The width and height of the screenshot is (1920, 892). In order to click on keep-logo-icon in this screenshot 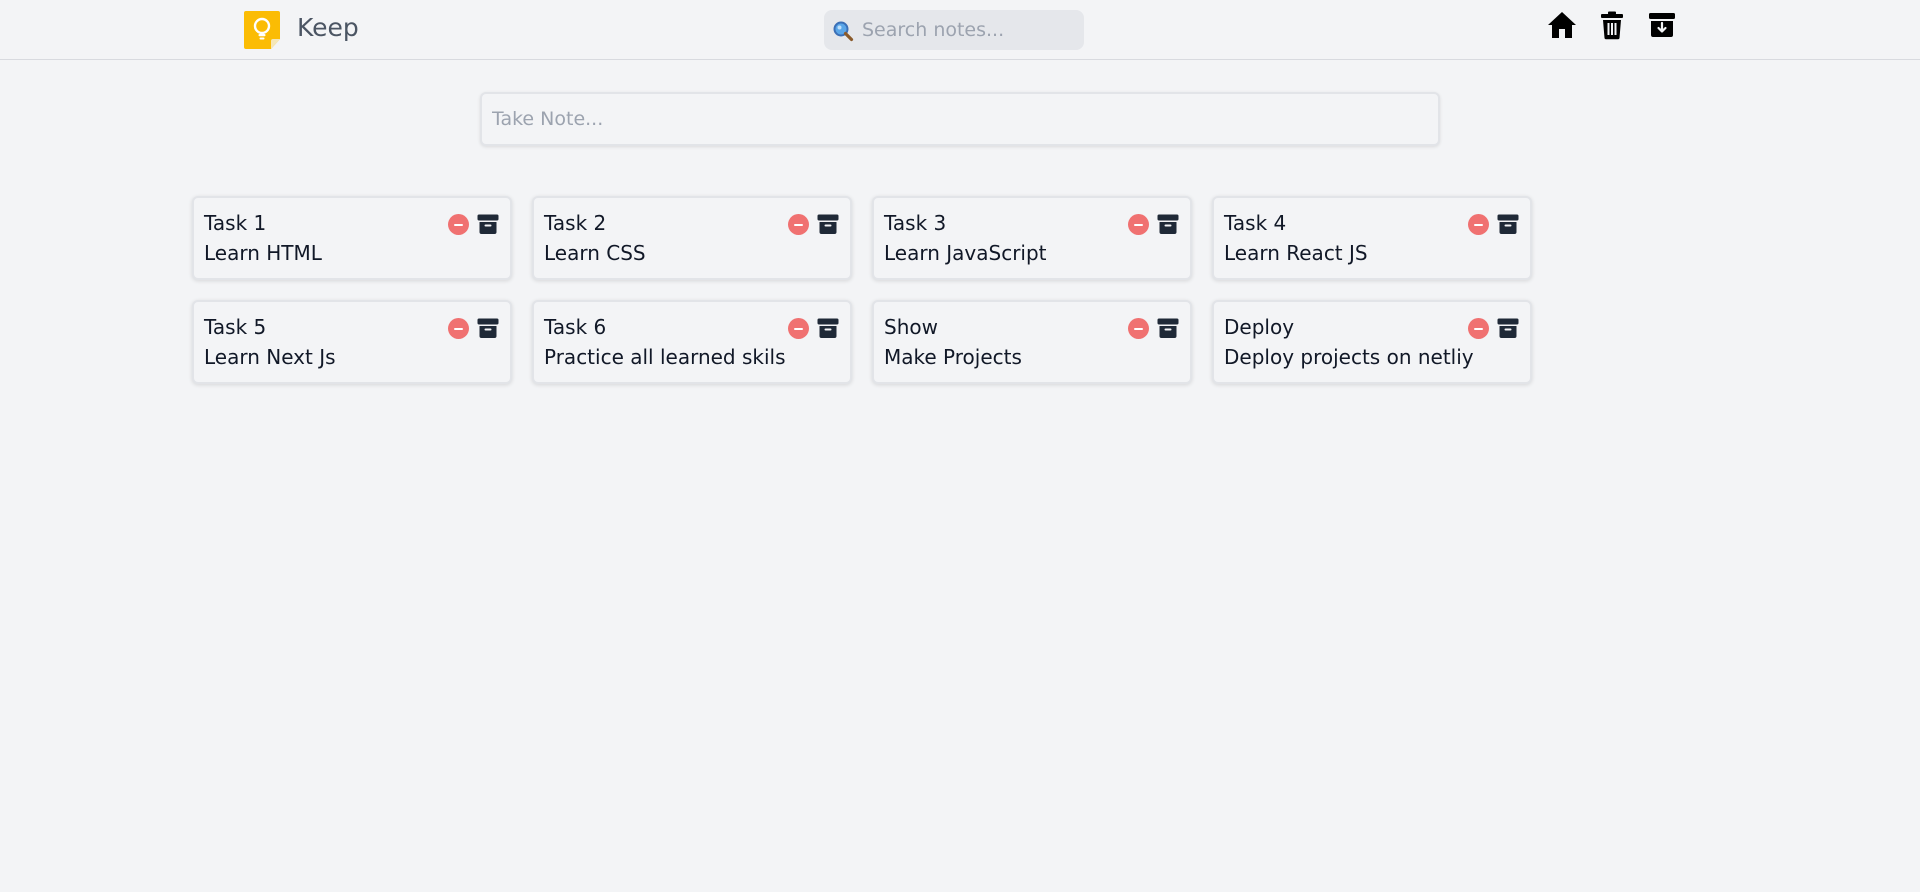, I will do `click(262, 30)`.